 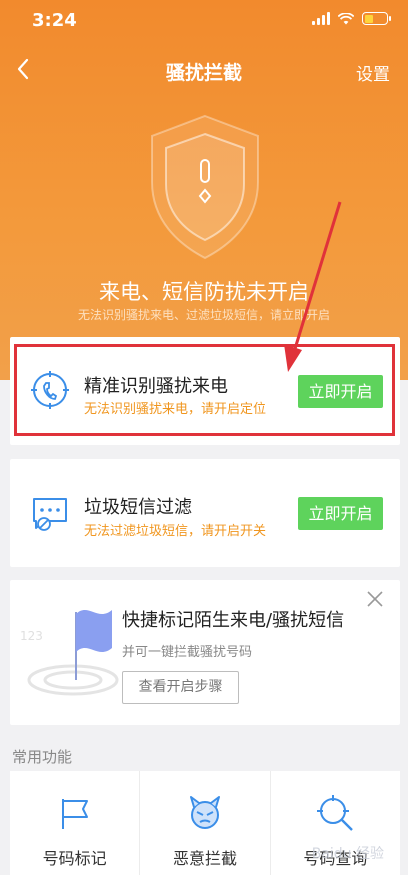 What do you see at coordinates (233, 620) in the screenshot?
I see `quick-mark-title: 快捷标记陌生来电/骚扰短信` at bounding box center [233, 620].